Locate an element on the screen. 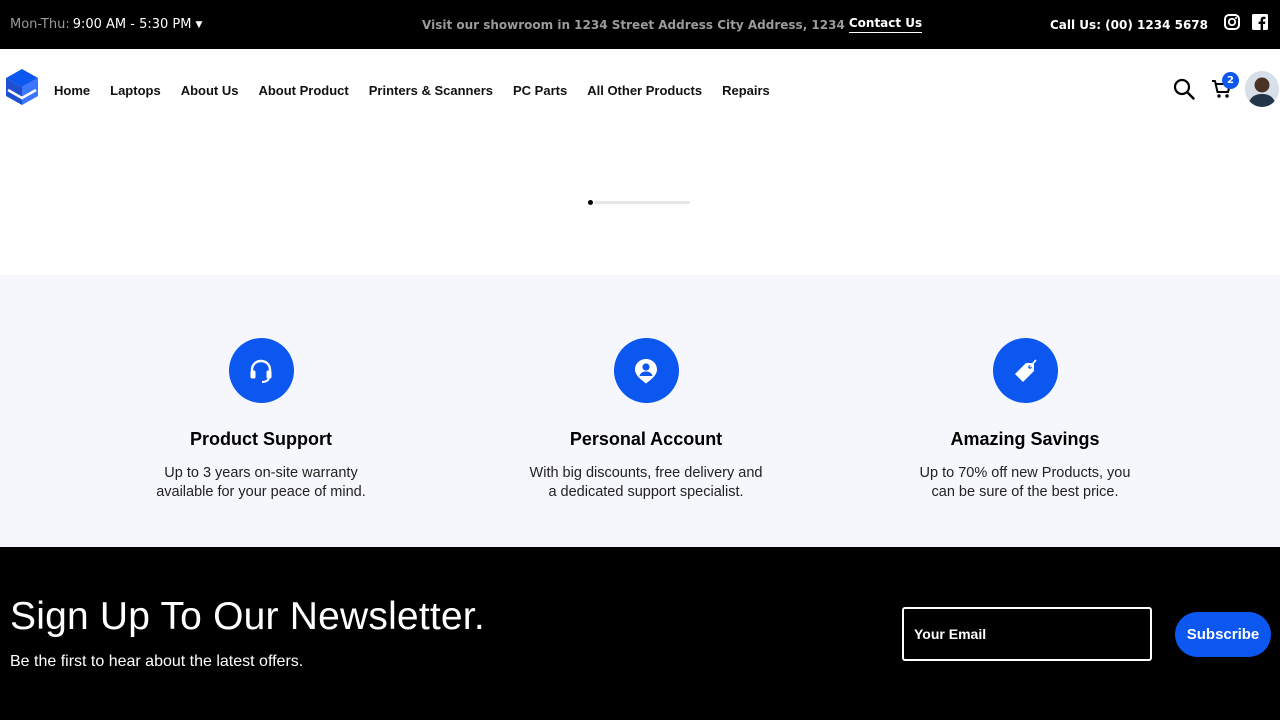  search-icon is located at coordinates (1184, 89).